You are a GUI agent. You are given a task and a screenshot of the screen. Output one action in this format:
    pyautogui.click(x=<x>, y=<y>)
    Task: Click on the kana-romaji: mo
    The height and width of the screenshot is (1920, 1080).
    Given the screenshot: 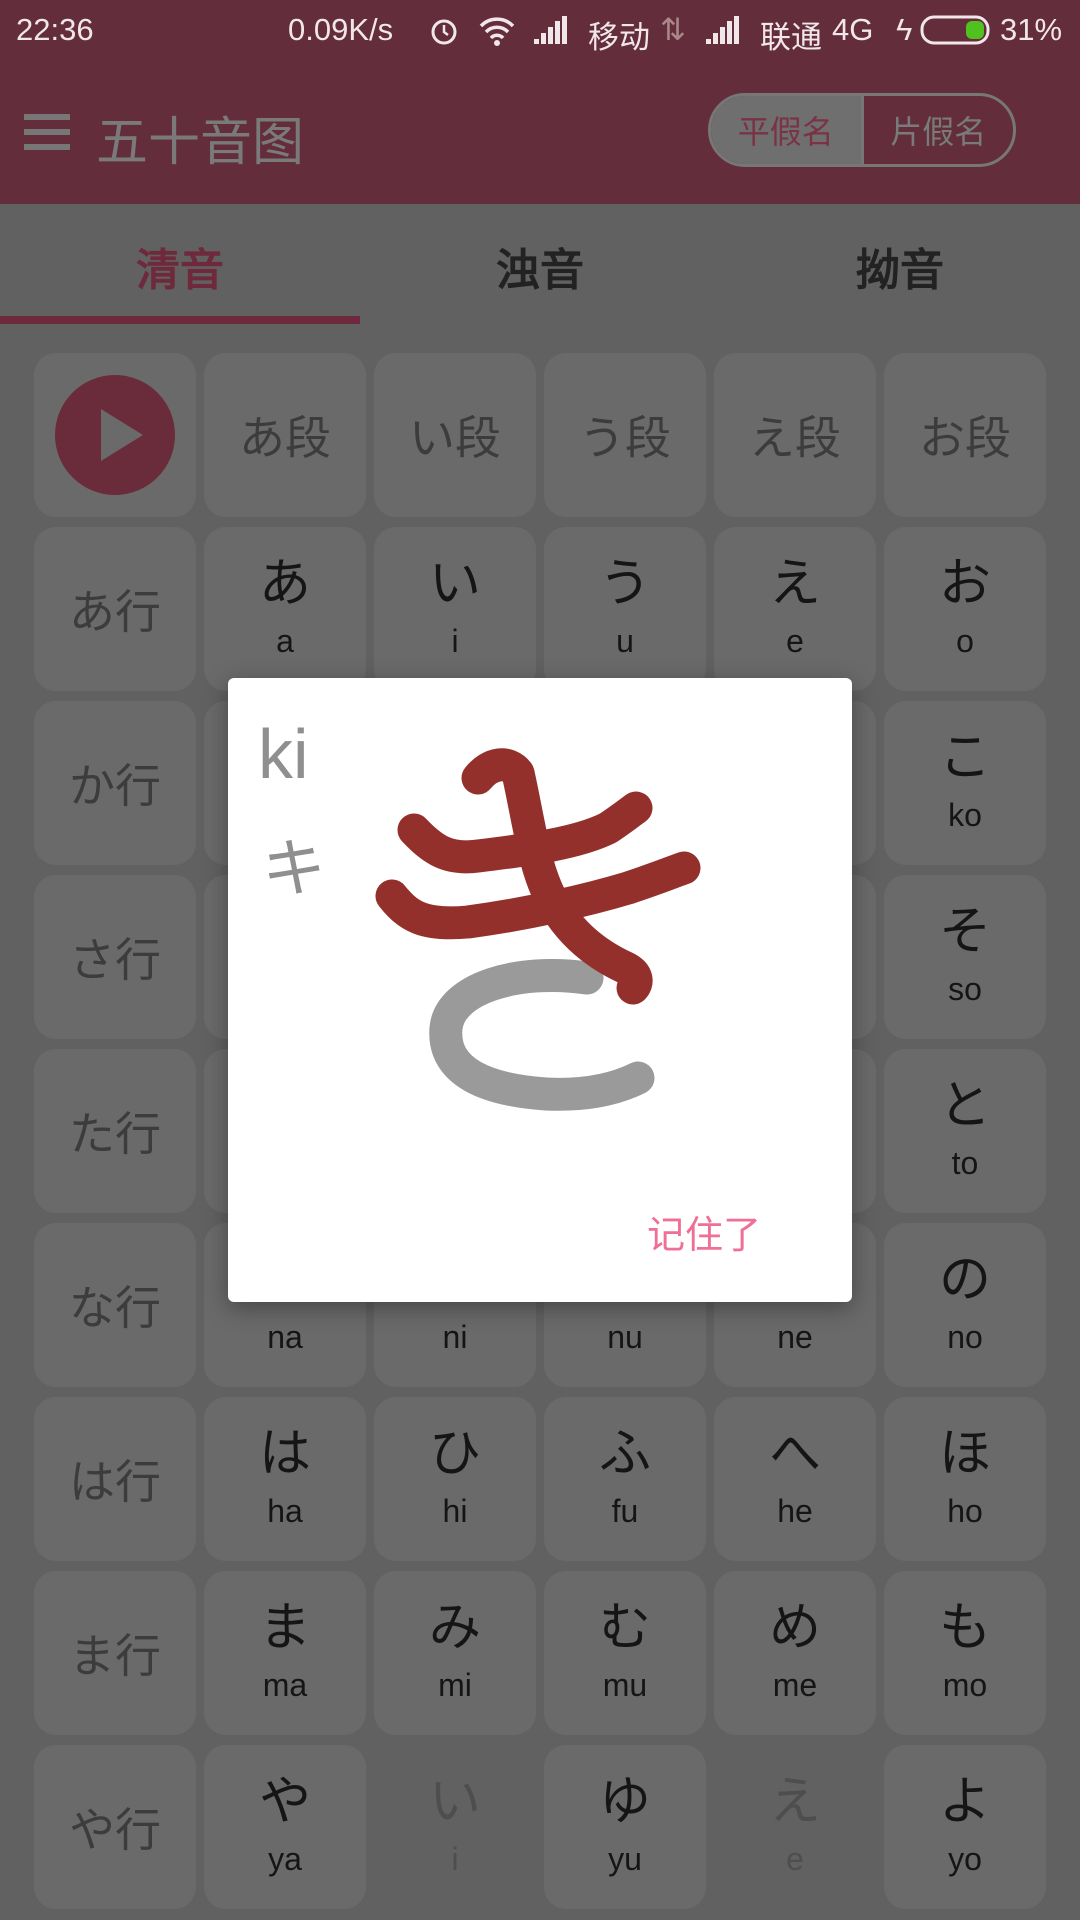 What is the action you would take?
    pyautogui.click(x=965, y=1685)
    